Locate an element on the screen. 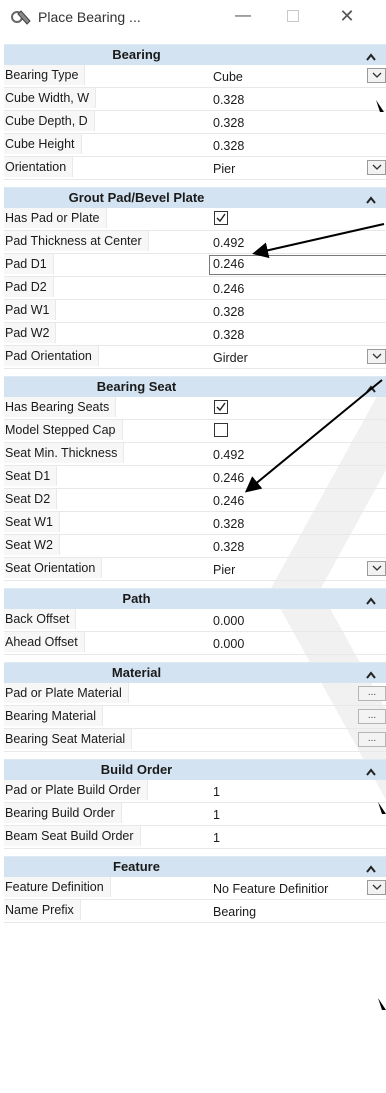 Image resolution: width=386 pixels, height=1093 pixels. property-row: Cube Height 0.328 is located at coordinates (195, 145).